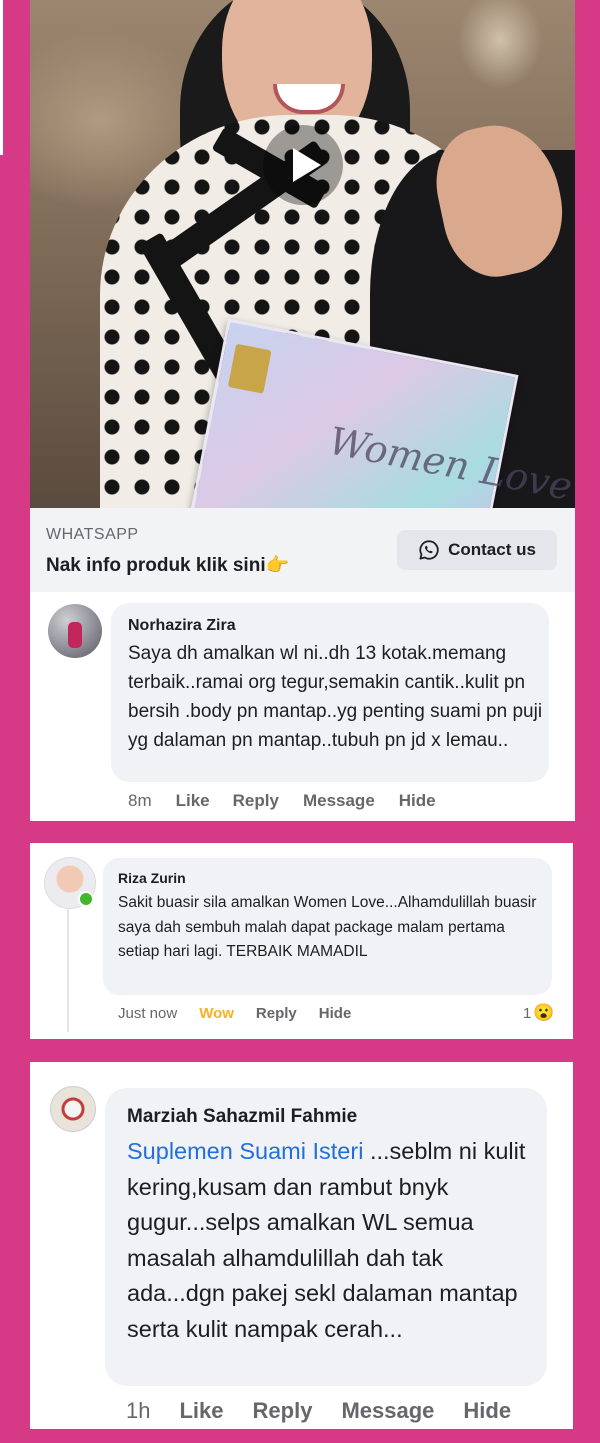  I want to click on reaction-summary: 1 😮, so click(539, 1013).